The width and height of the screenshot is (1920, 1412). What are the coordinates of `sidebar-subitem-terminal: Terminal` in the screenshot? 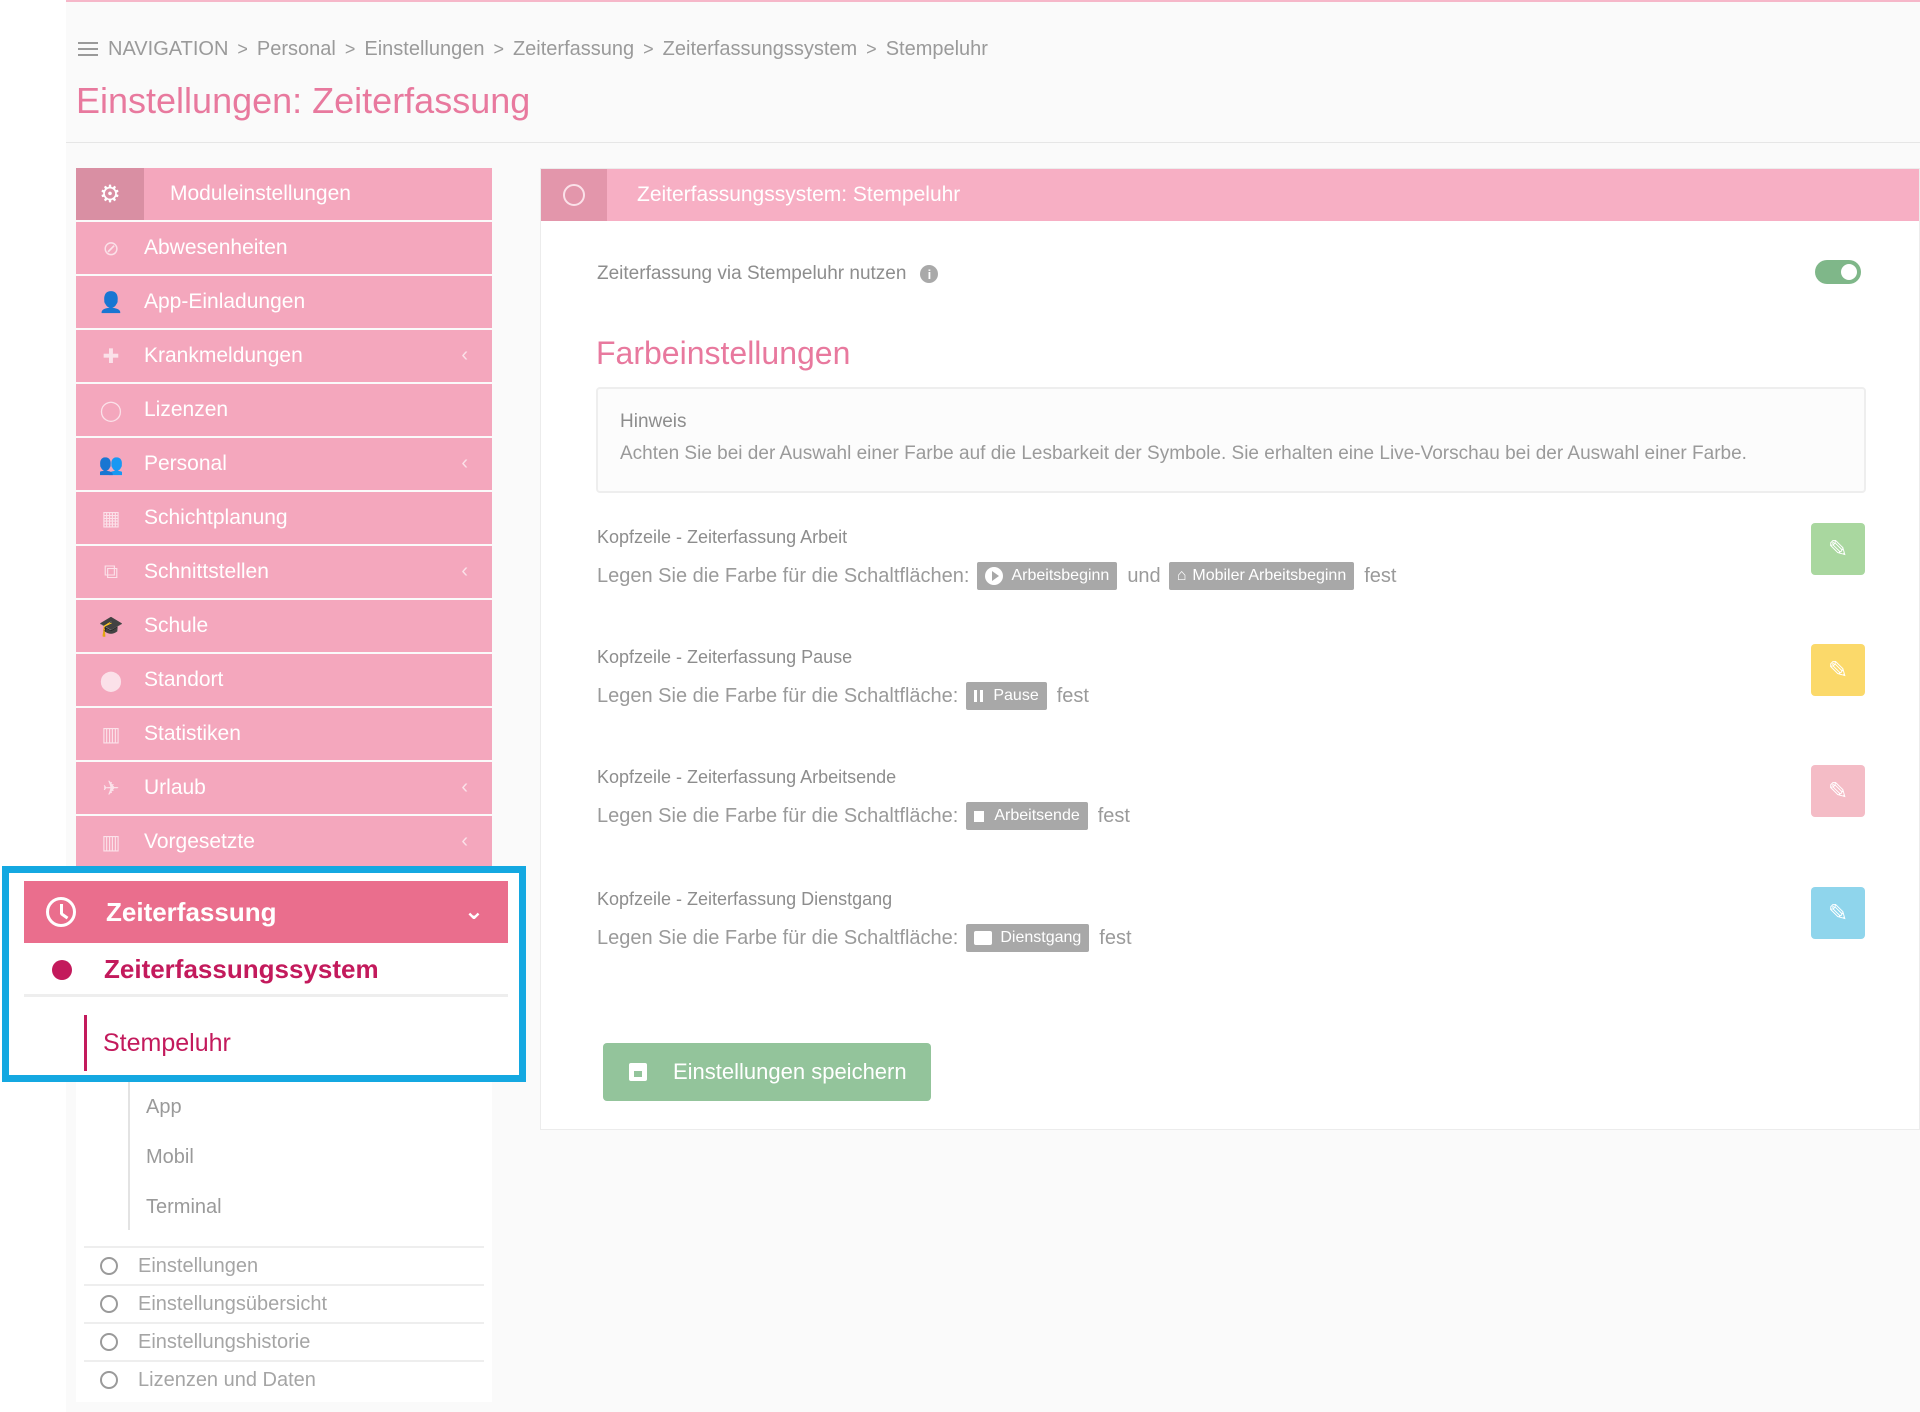 It's located at (176, 1207).